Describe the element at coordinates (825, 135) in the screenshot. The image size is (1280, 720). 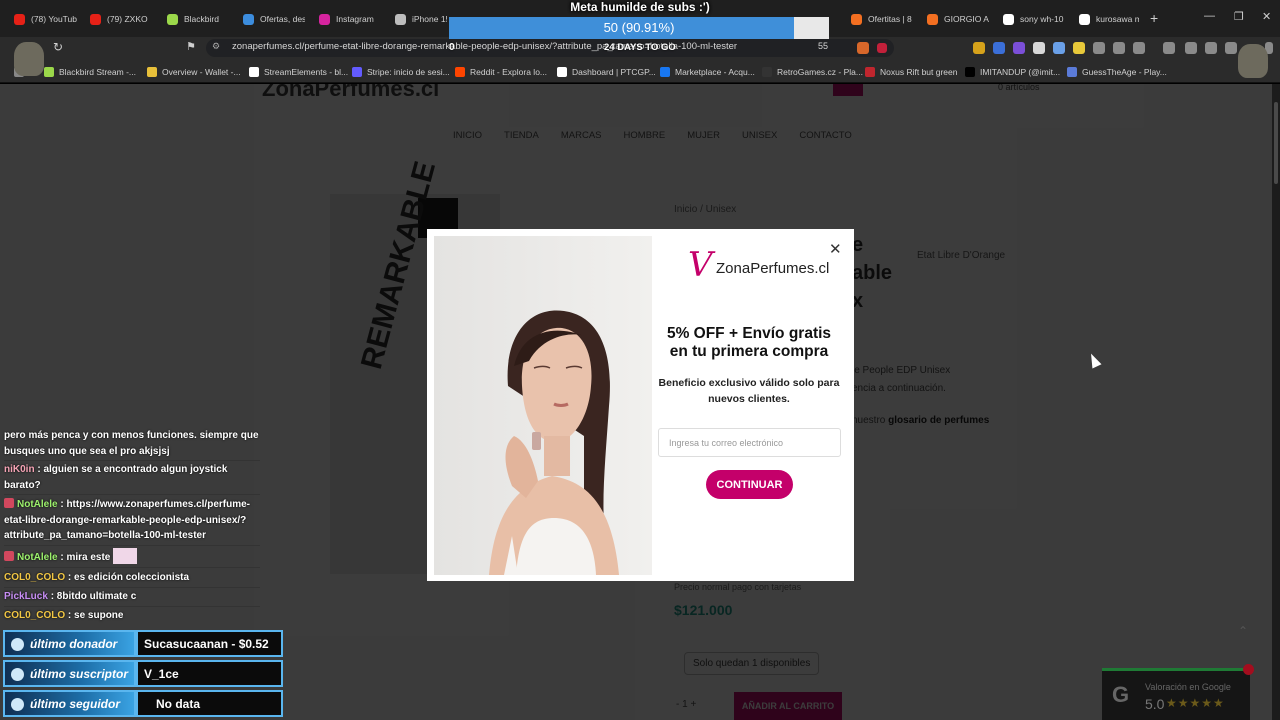
I see `nav-contacto: CONTACTO` at that location.